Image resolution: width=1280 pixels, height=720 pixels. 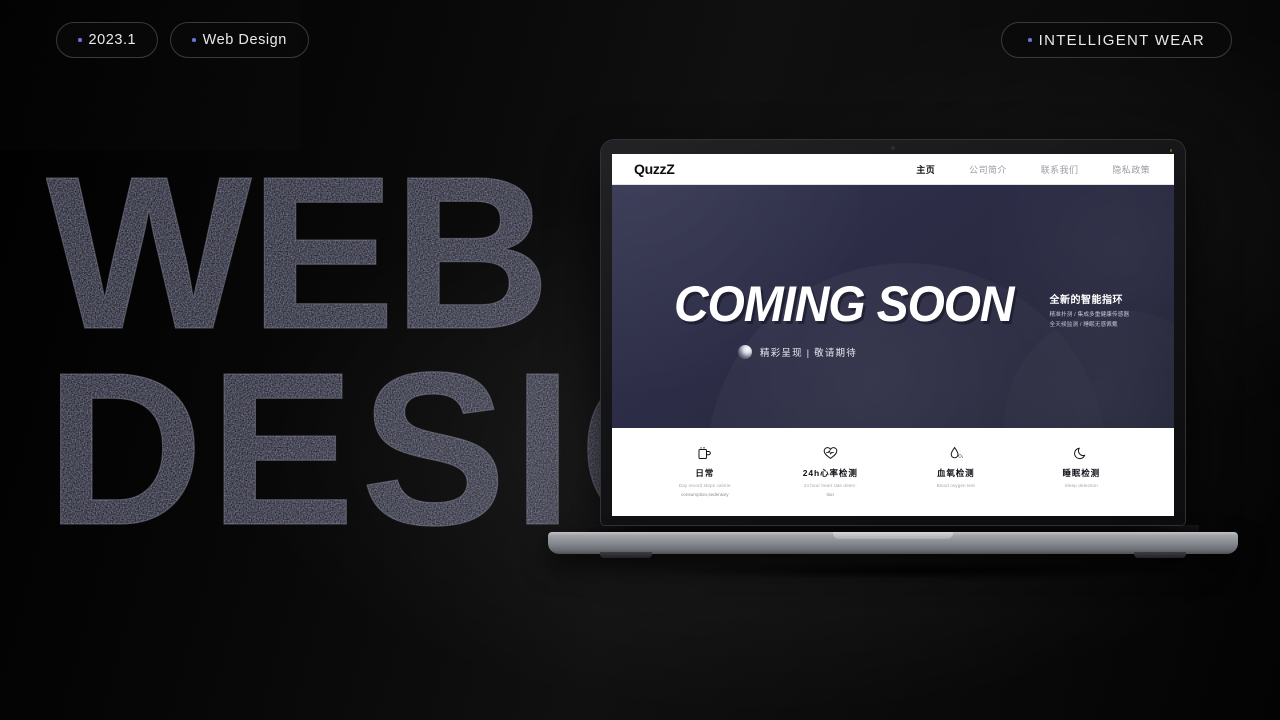 What do you see at coordinates (705, 453) in the screenshot?
I see `cup-icon` at bounding box center [705, 453].